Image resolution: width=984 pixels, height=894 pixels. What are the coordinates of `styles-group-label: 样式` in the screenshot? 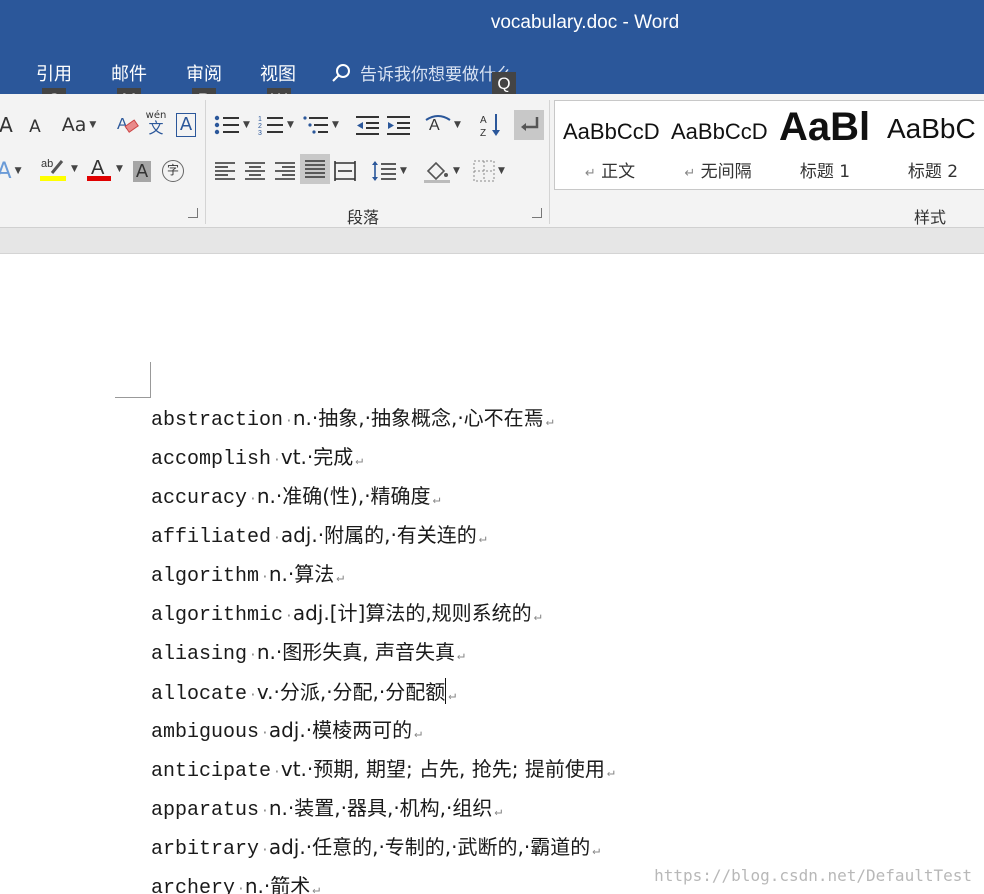 It's located at (930, 217).